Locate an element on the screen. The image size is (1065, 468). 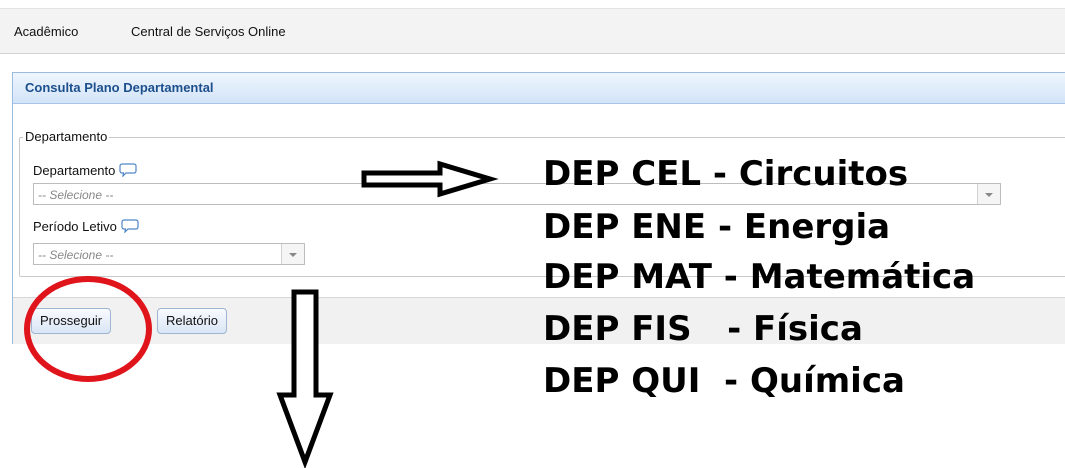
annotation-line-fis: DEP FIS - Física is located at coordinates (703, 329).